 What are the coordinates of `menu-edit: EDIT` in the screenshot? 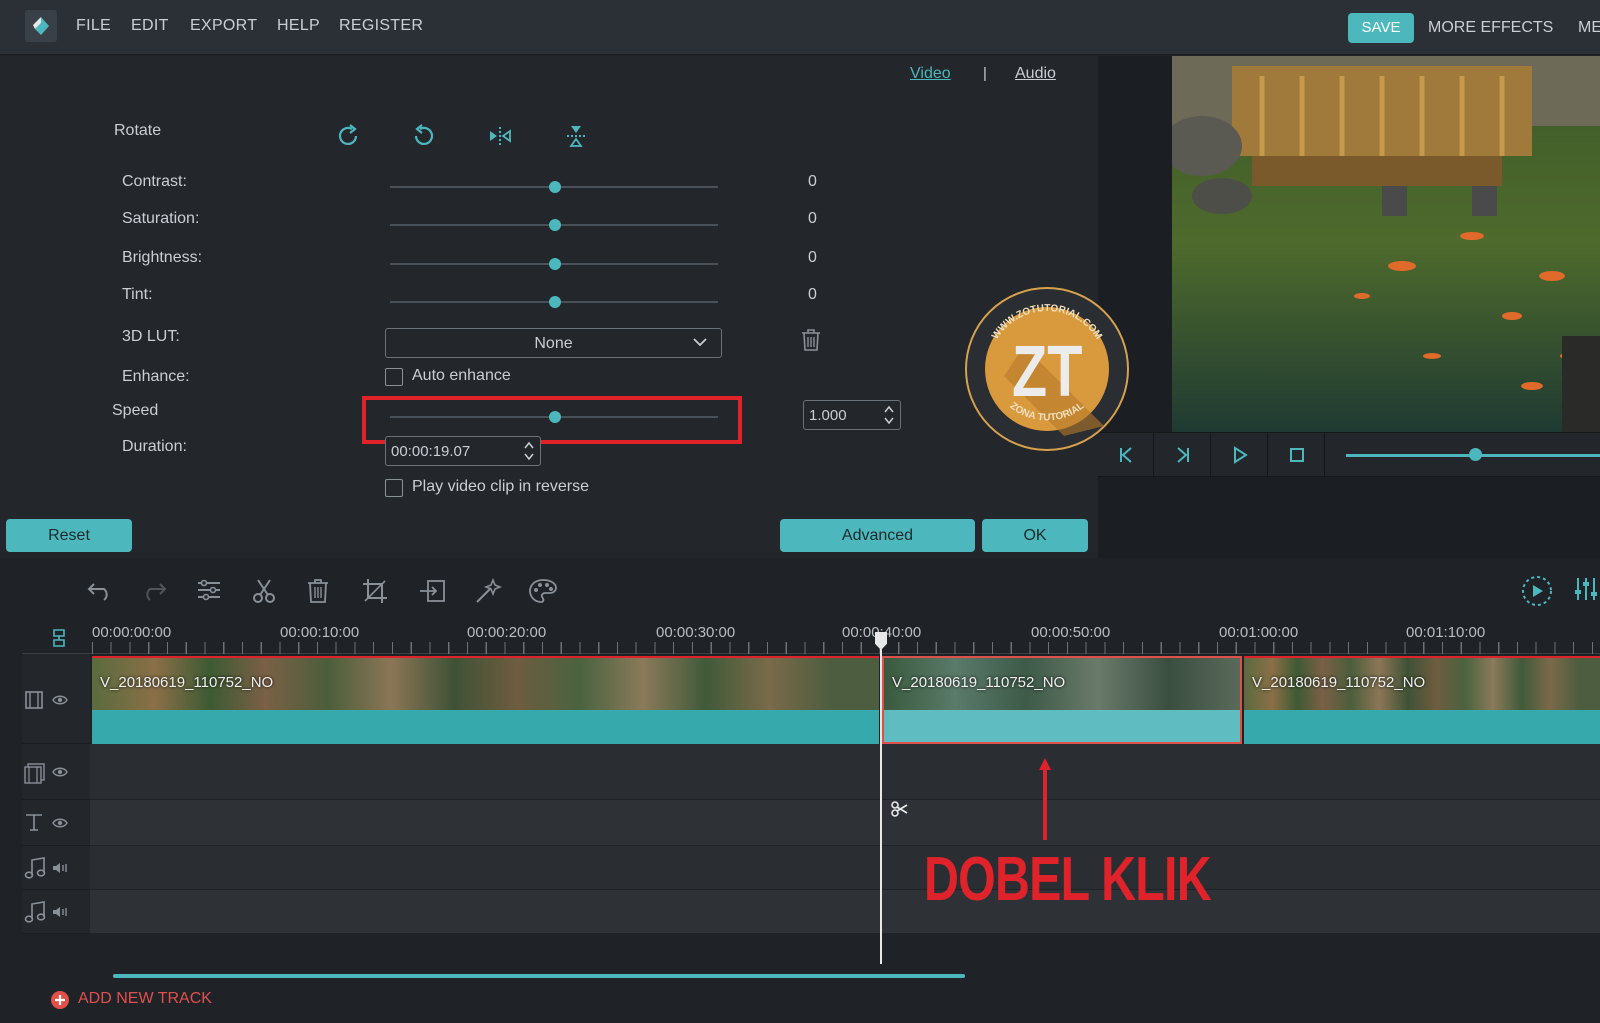 It's located at (150, 26).